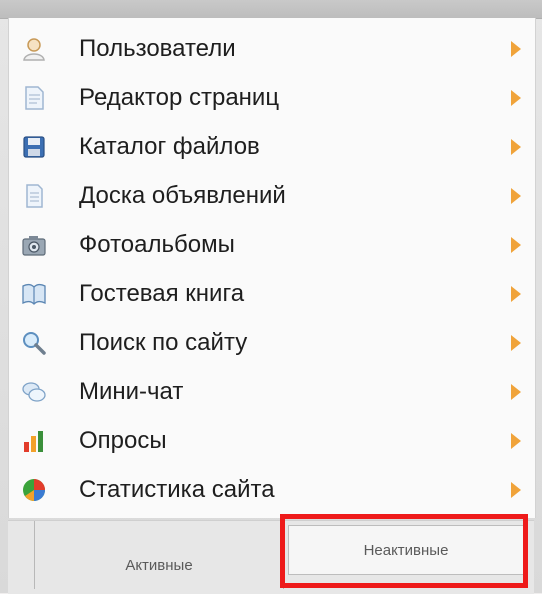  I want to click on menu-item-guestbook: Гостевая книга, so click(272, 293).